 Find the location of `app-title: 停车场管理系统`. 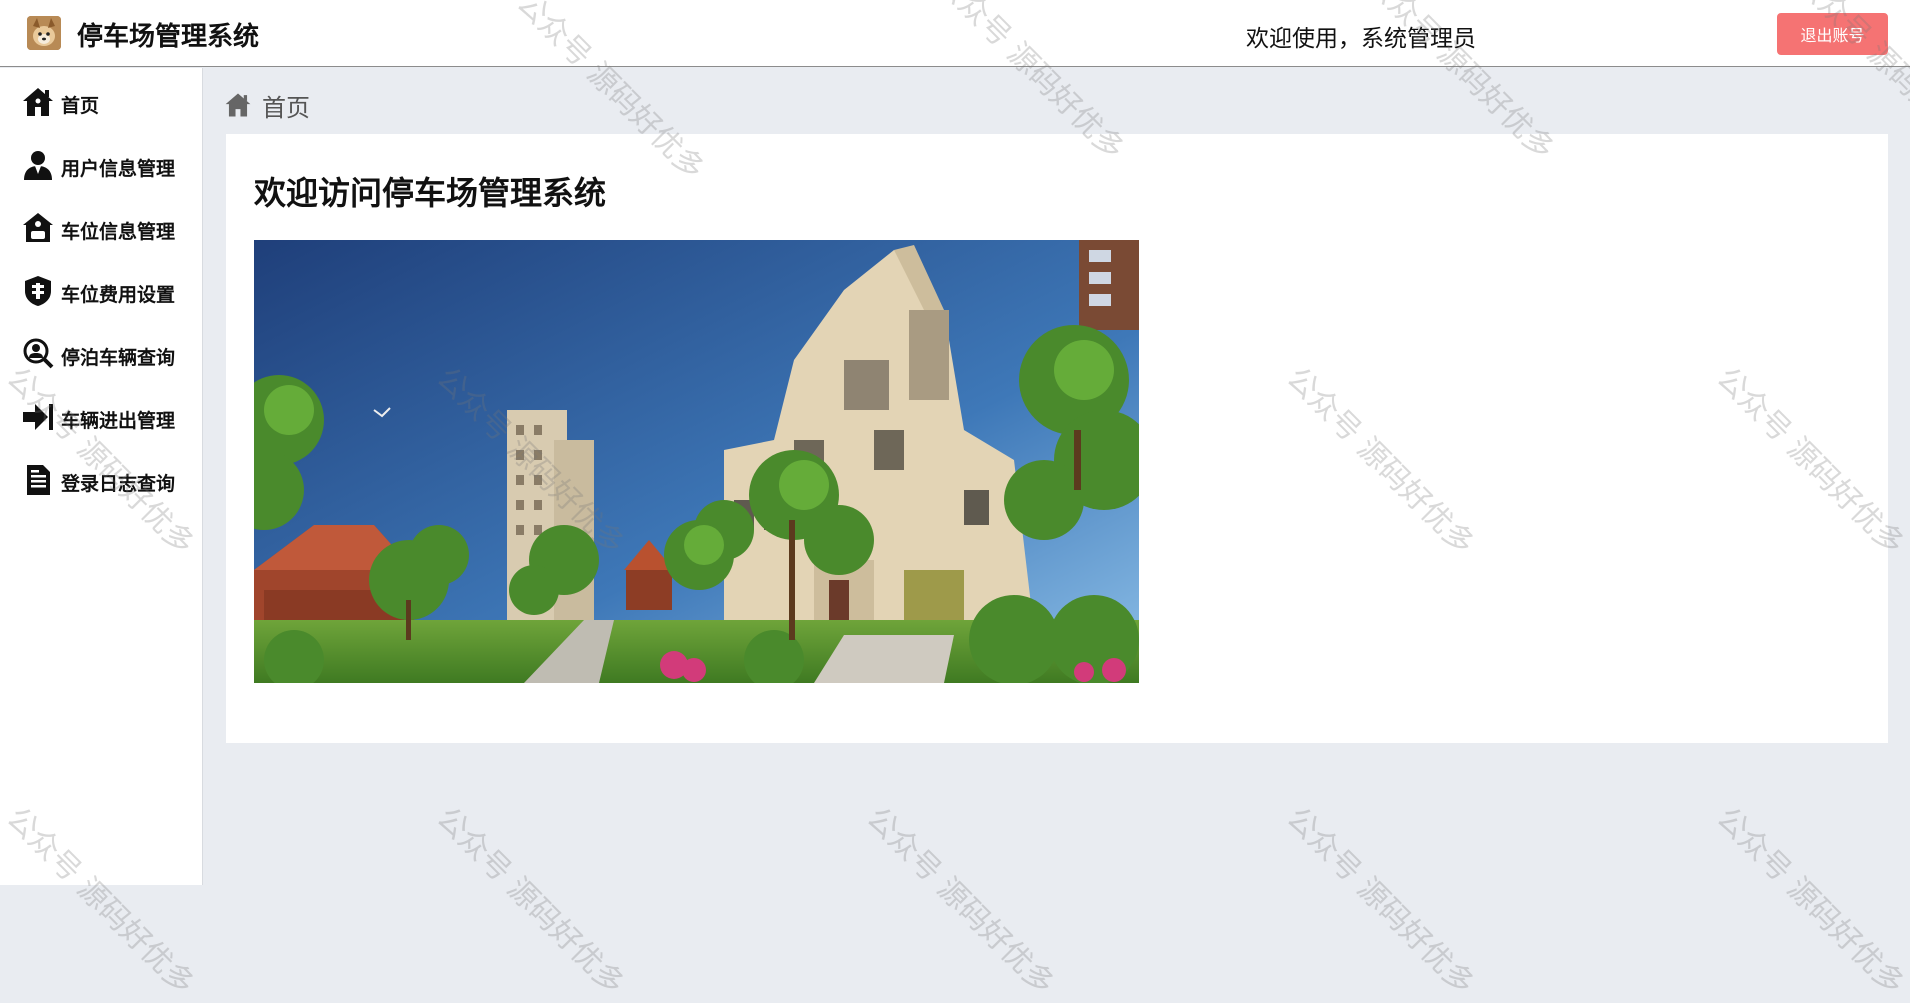

app-title: 停车场管理系统 is located at coordinates (168, 37).